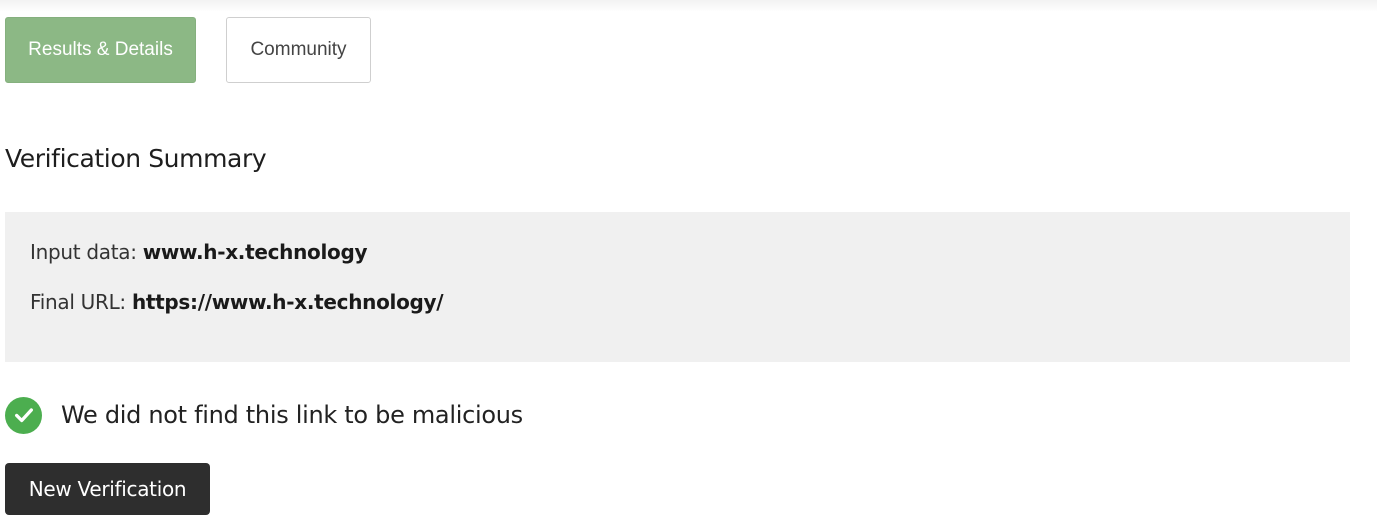 The image size is (1377, 529). What do you see at coordinates (688, 6) in the screenshot?
I see `header-shadow` at bounding box center [688, 6].